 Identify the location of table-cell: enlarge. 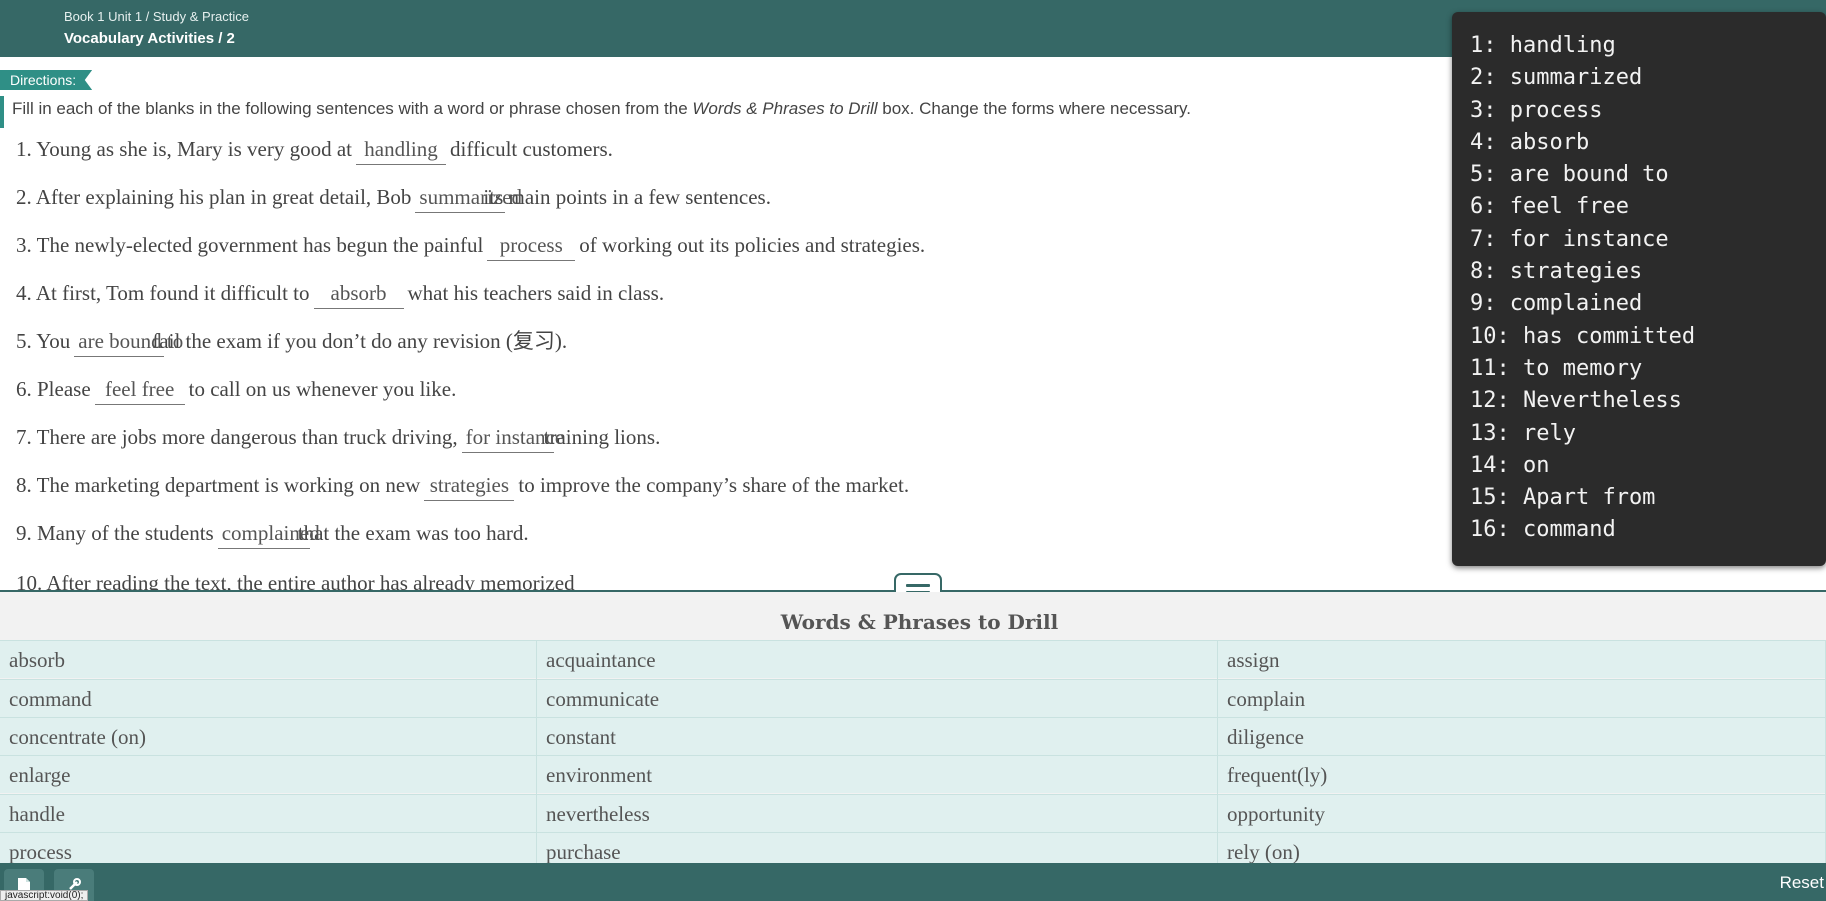
(268, 775).